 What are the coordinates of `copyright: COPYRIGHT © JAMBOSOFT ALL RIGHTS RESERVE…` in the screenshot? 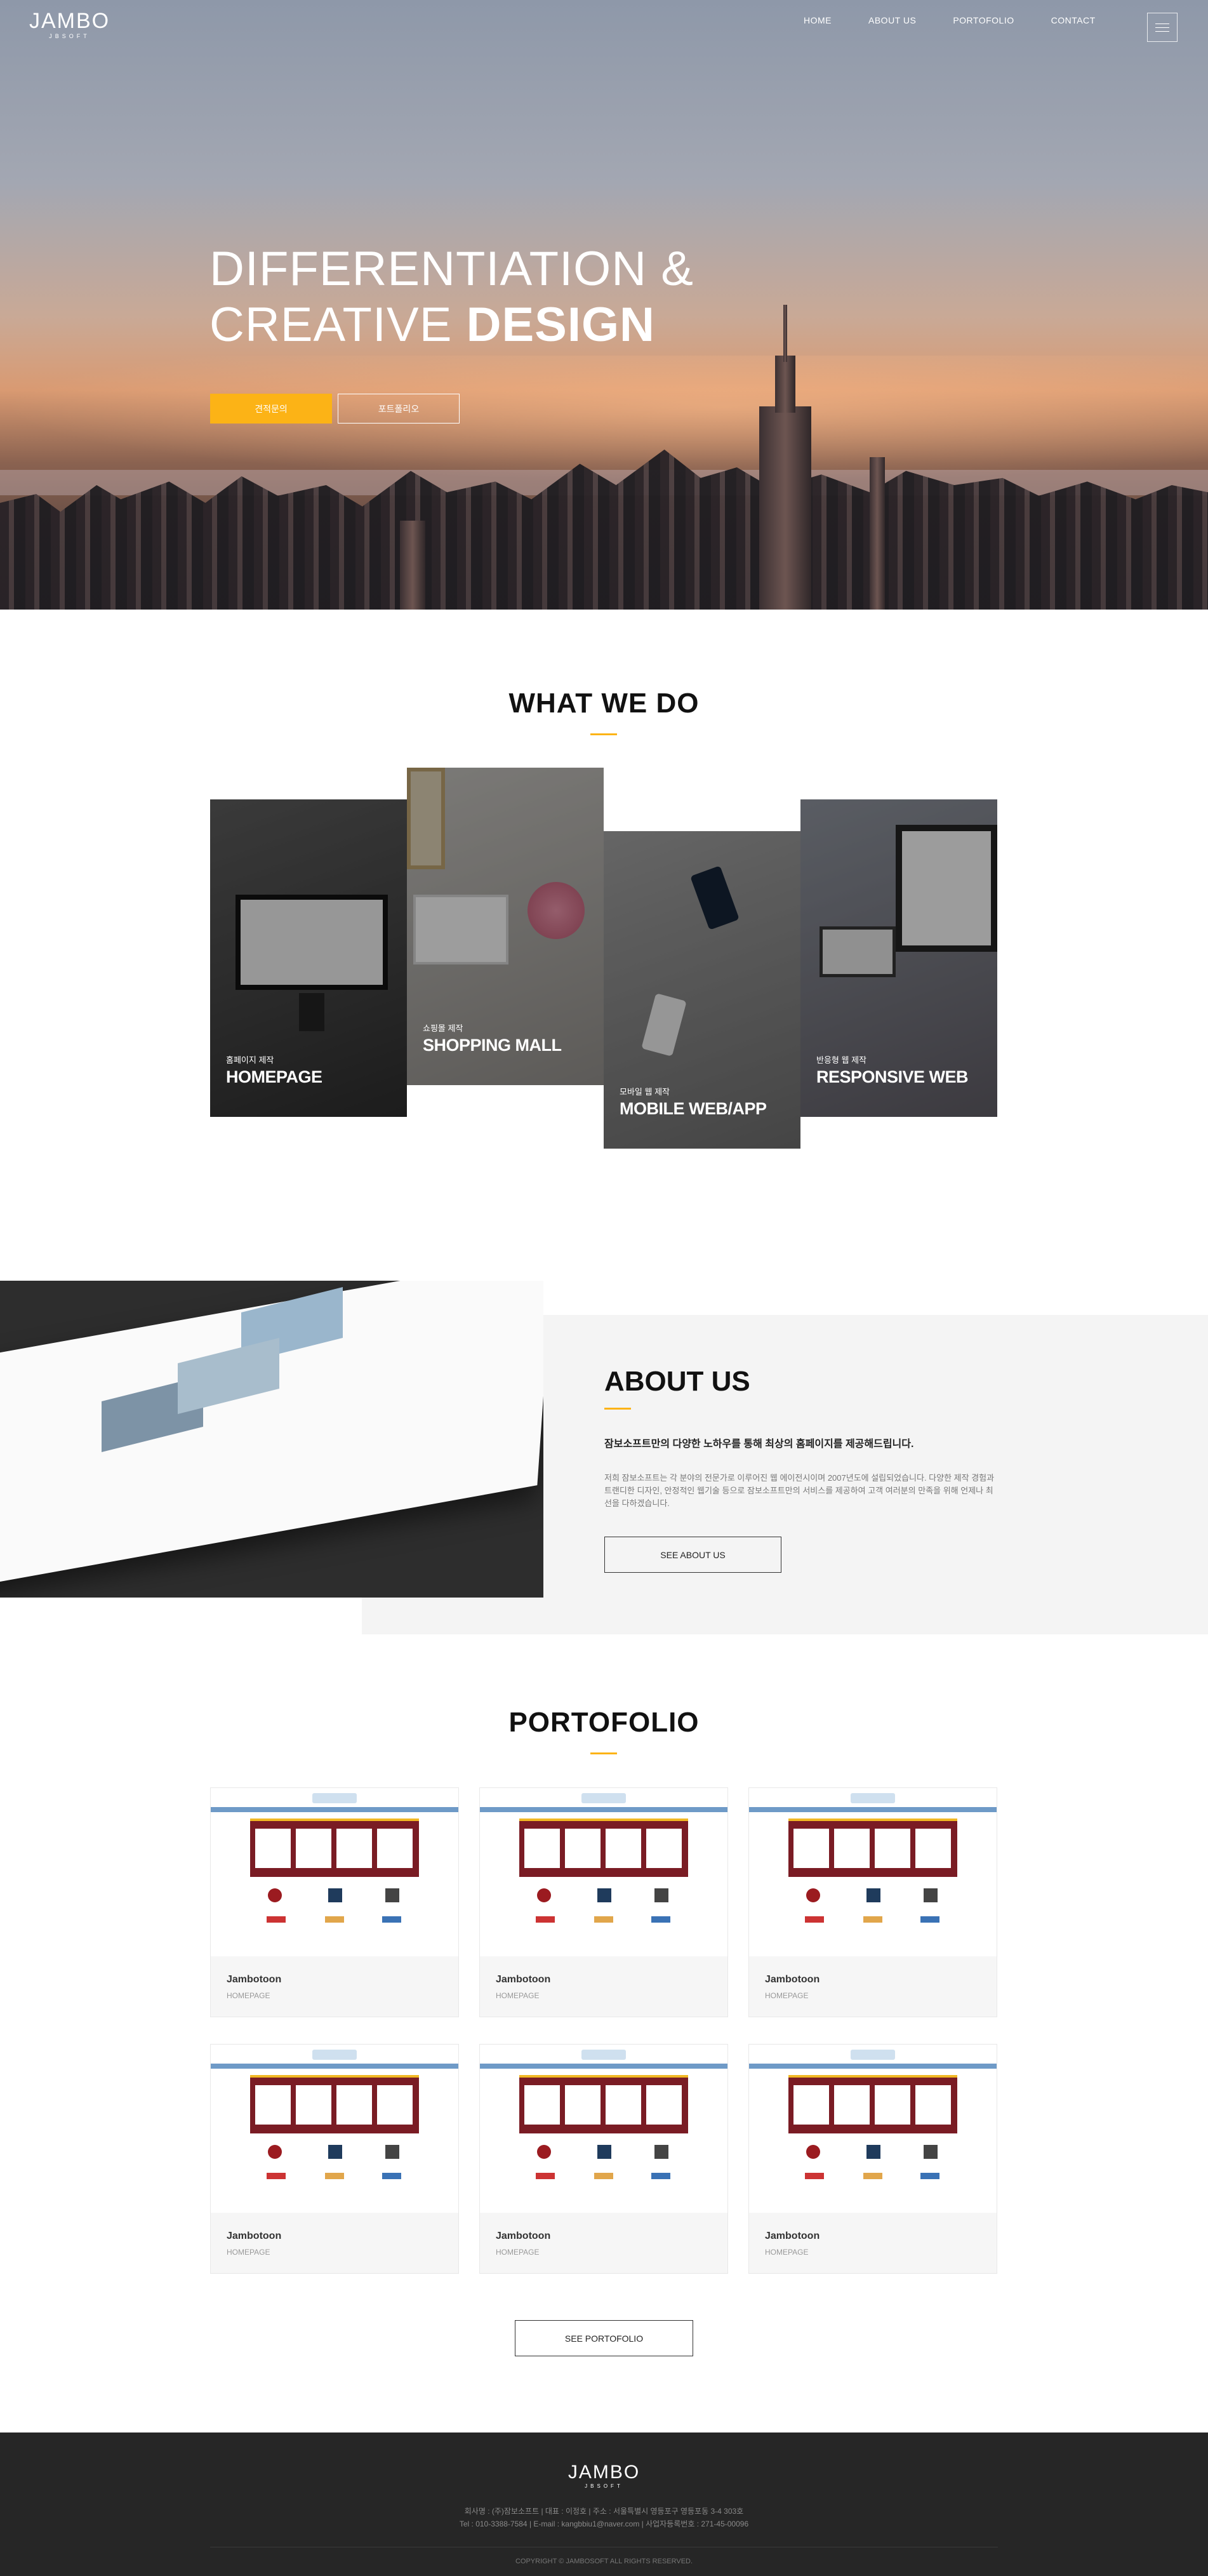 It's located at (604, 2561).